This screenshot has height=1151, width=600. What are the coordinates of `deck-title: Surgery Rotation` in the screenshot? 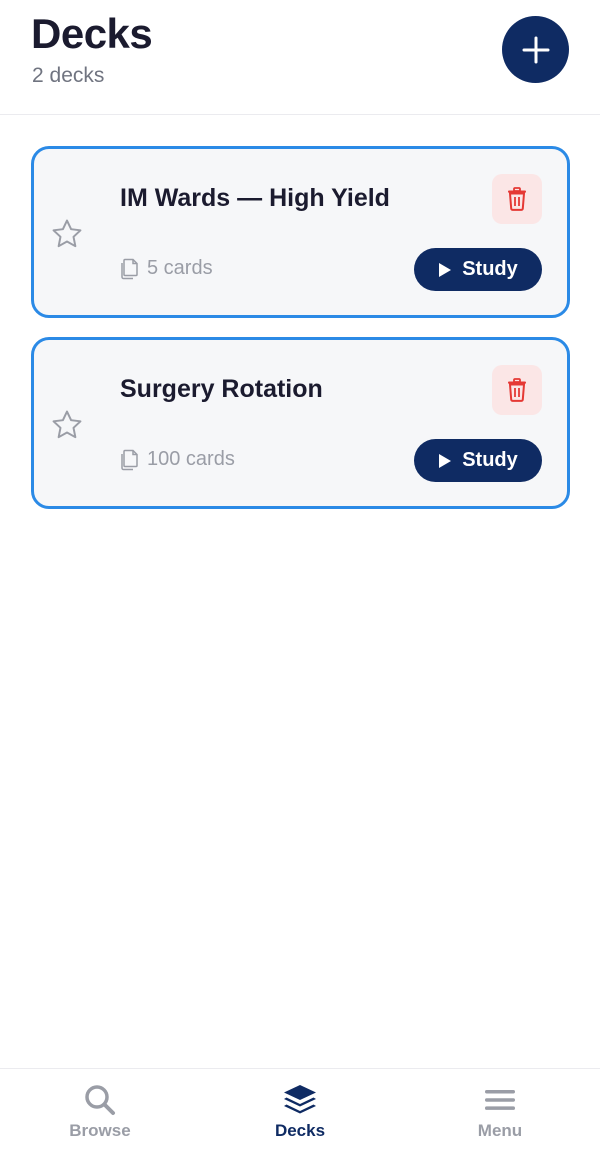 It's located at (221, 389).